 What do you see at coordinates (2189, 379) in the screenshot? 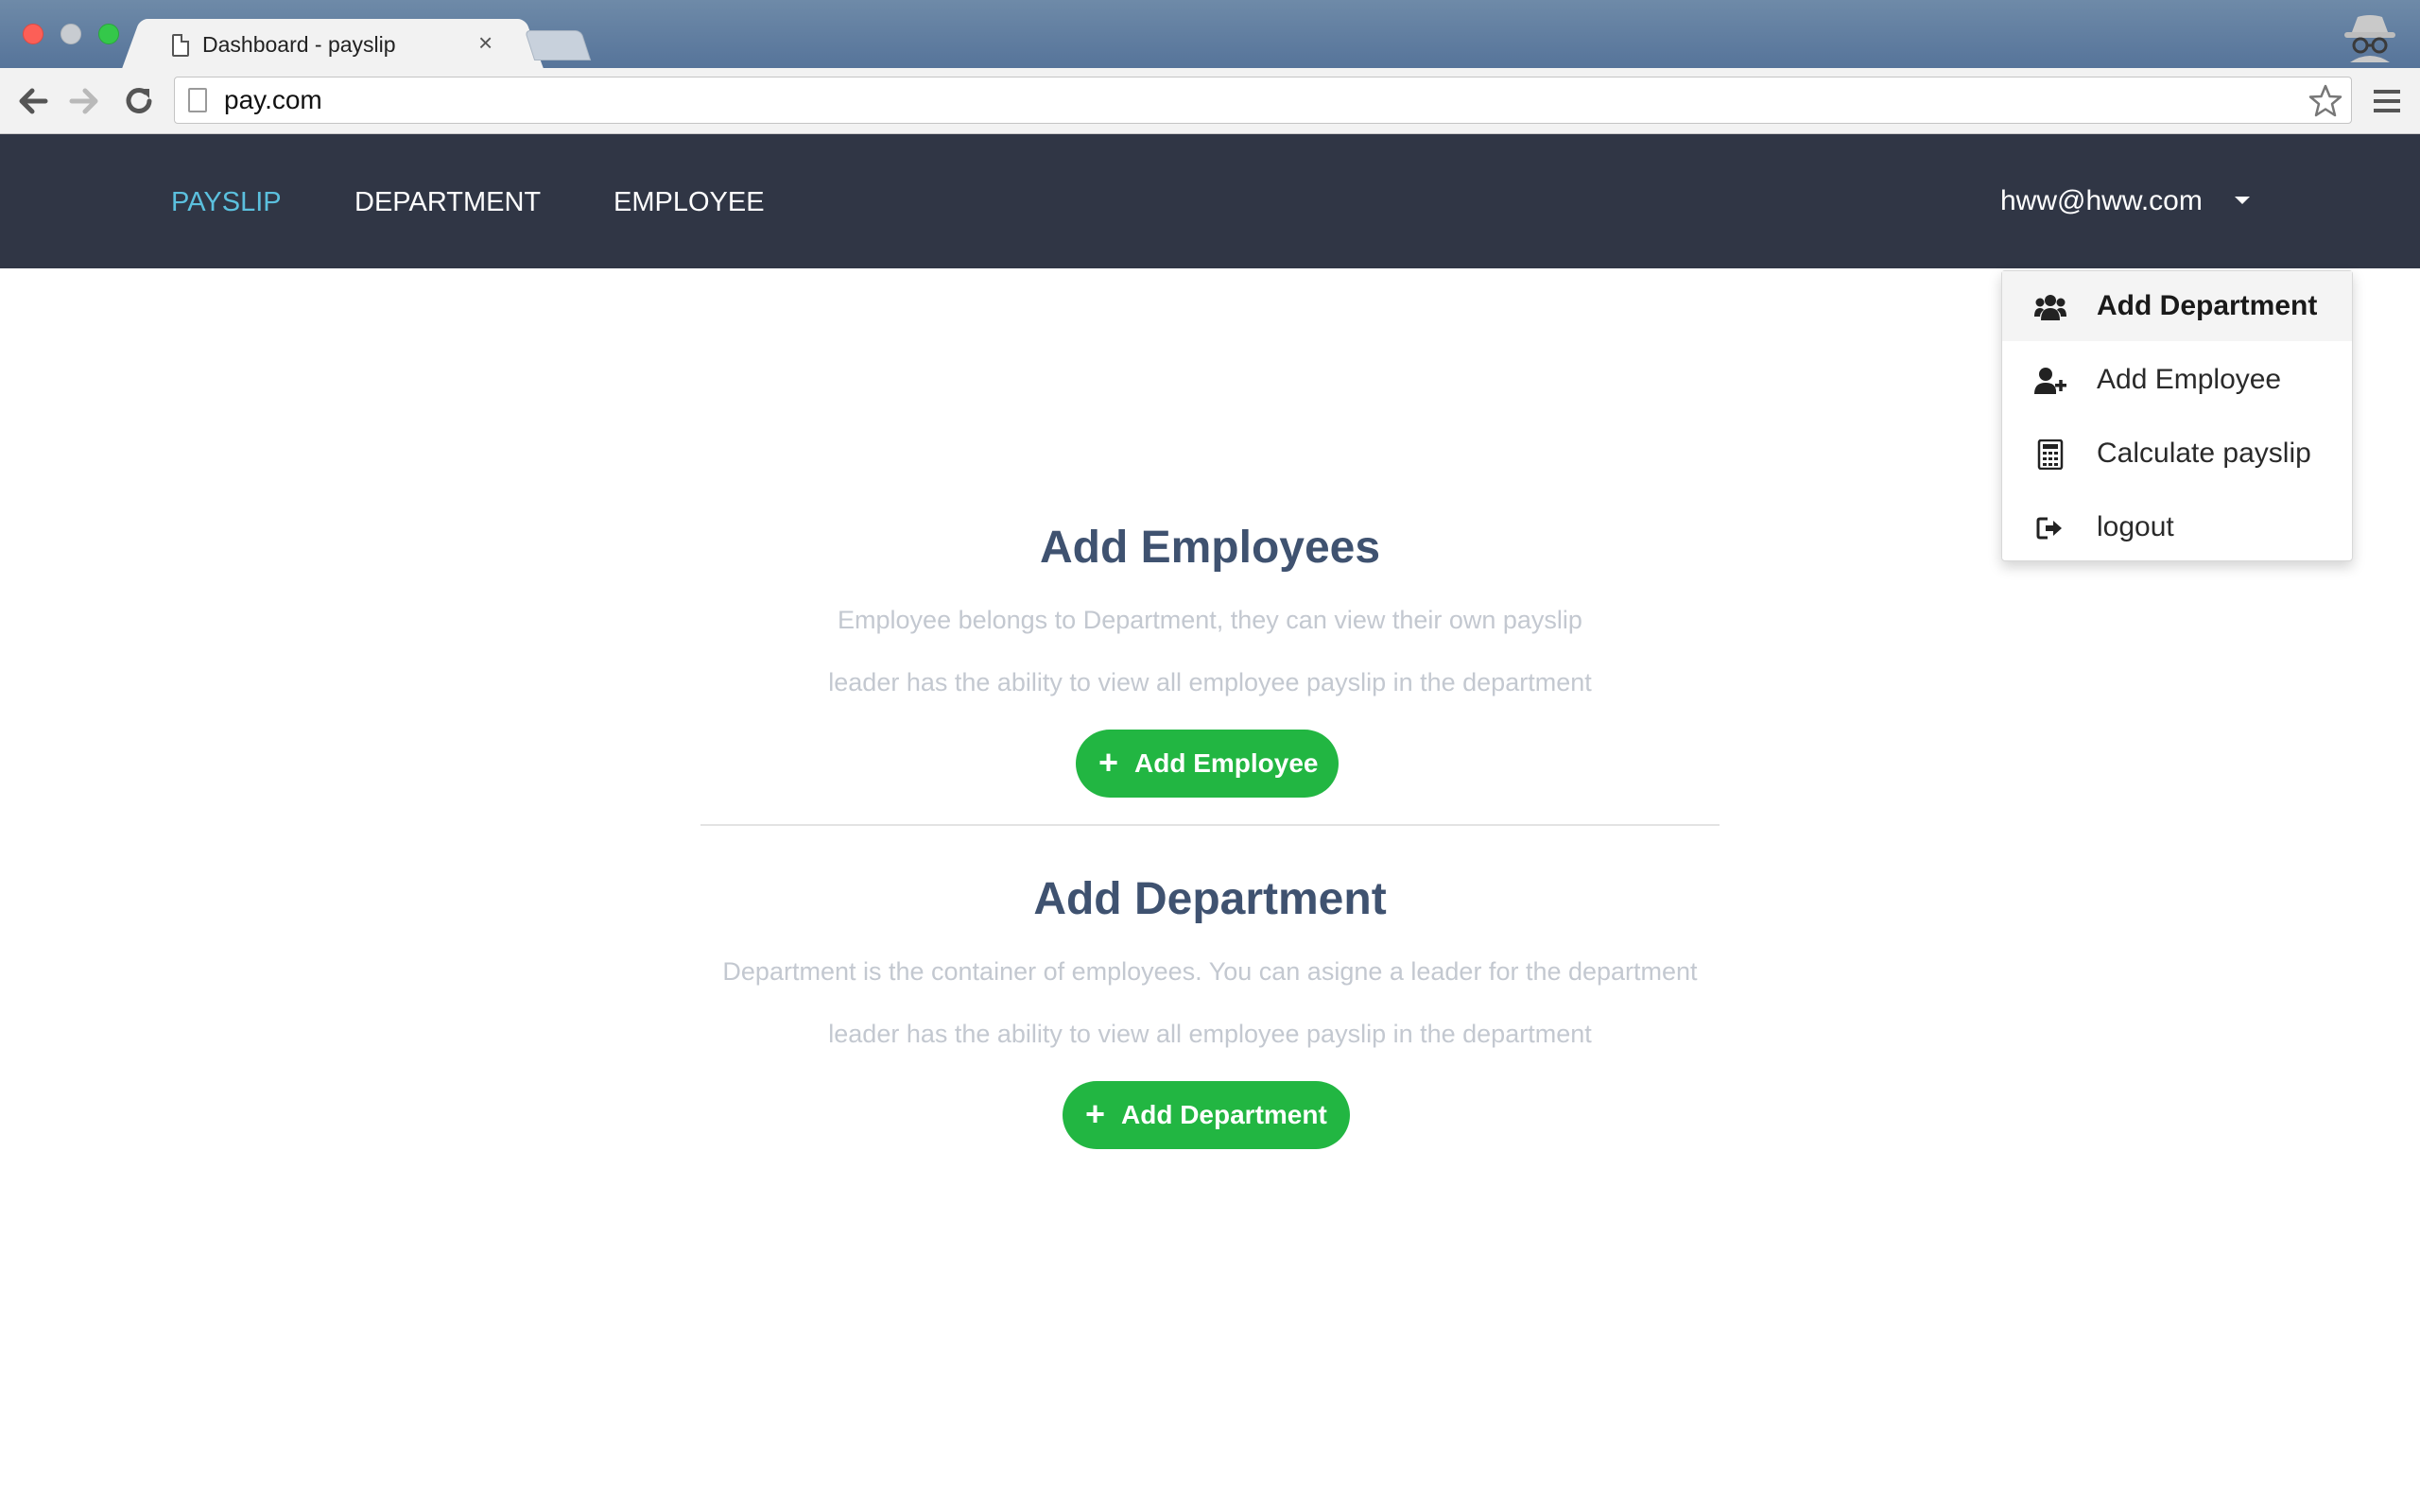
I see `menu-item-label: Add Employee` at bounding box center [2189, 379].